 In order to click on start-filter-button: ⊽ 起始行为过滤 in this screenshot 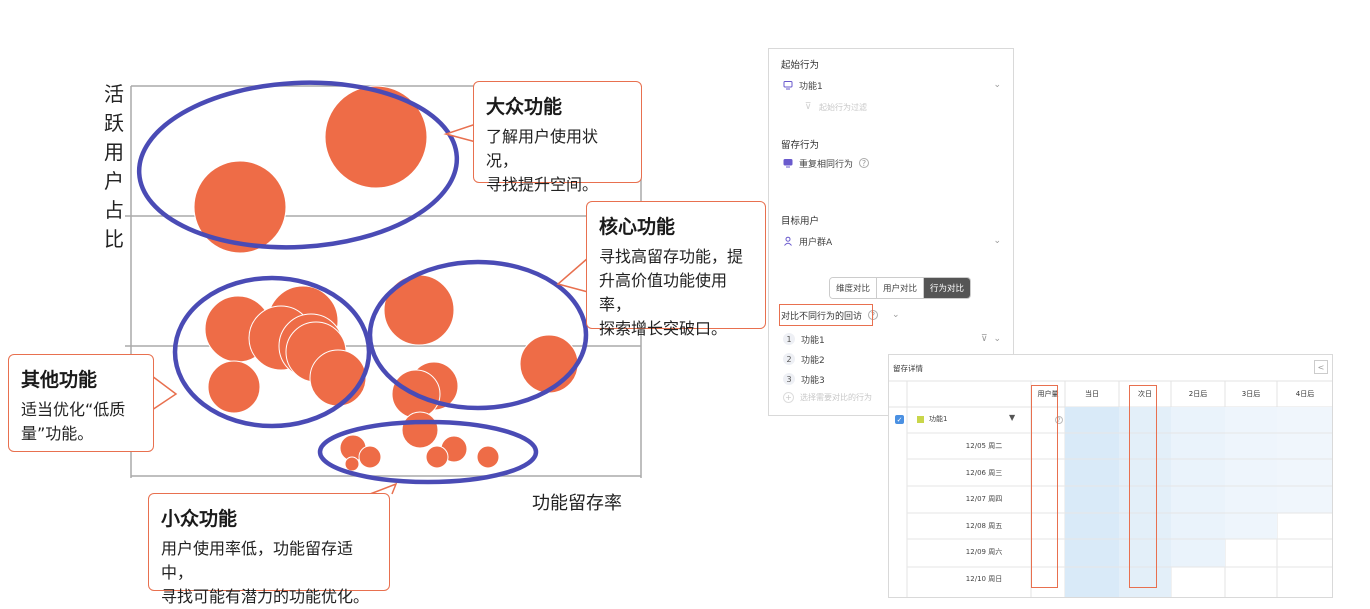, I will do `click(902, 107)`.